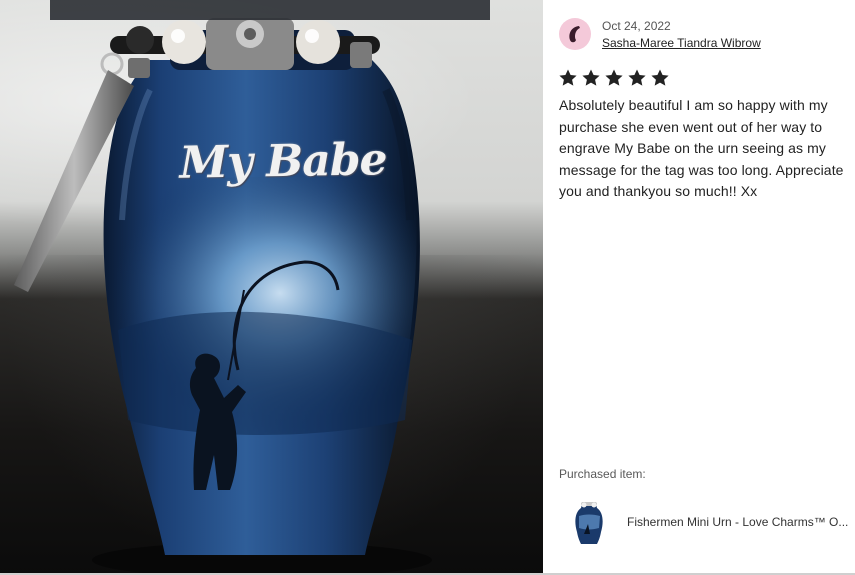 Image resolution: width=855 pixels, height=575 pixels. Describe the element at coordinates (283, 161) in the screenshot. I see `urn-engraving-text: My Babe` at that location.